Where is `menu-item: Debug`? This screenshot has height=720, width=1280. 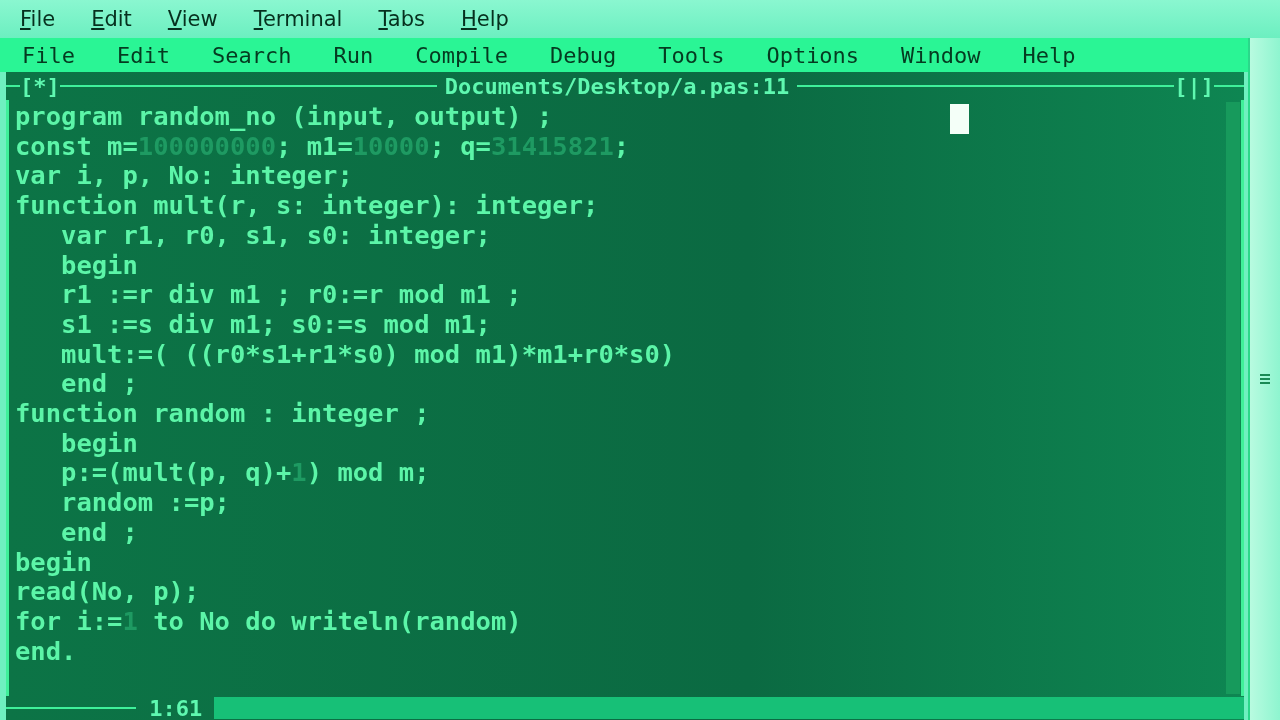
menu-item: Debug is located at coordinates (583, 55).